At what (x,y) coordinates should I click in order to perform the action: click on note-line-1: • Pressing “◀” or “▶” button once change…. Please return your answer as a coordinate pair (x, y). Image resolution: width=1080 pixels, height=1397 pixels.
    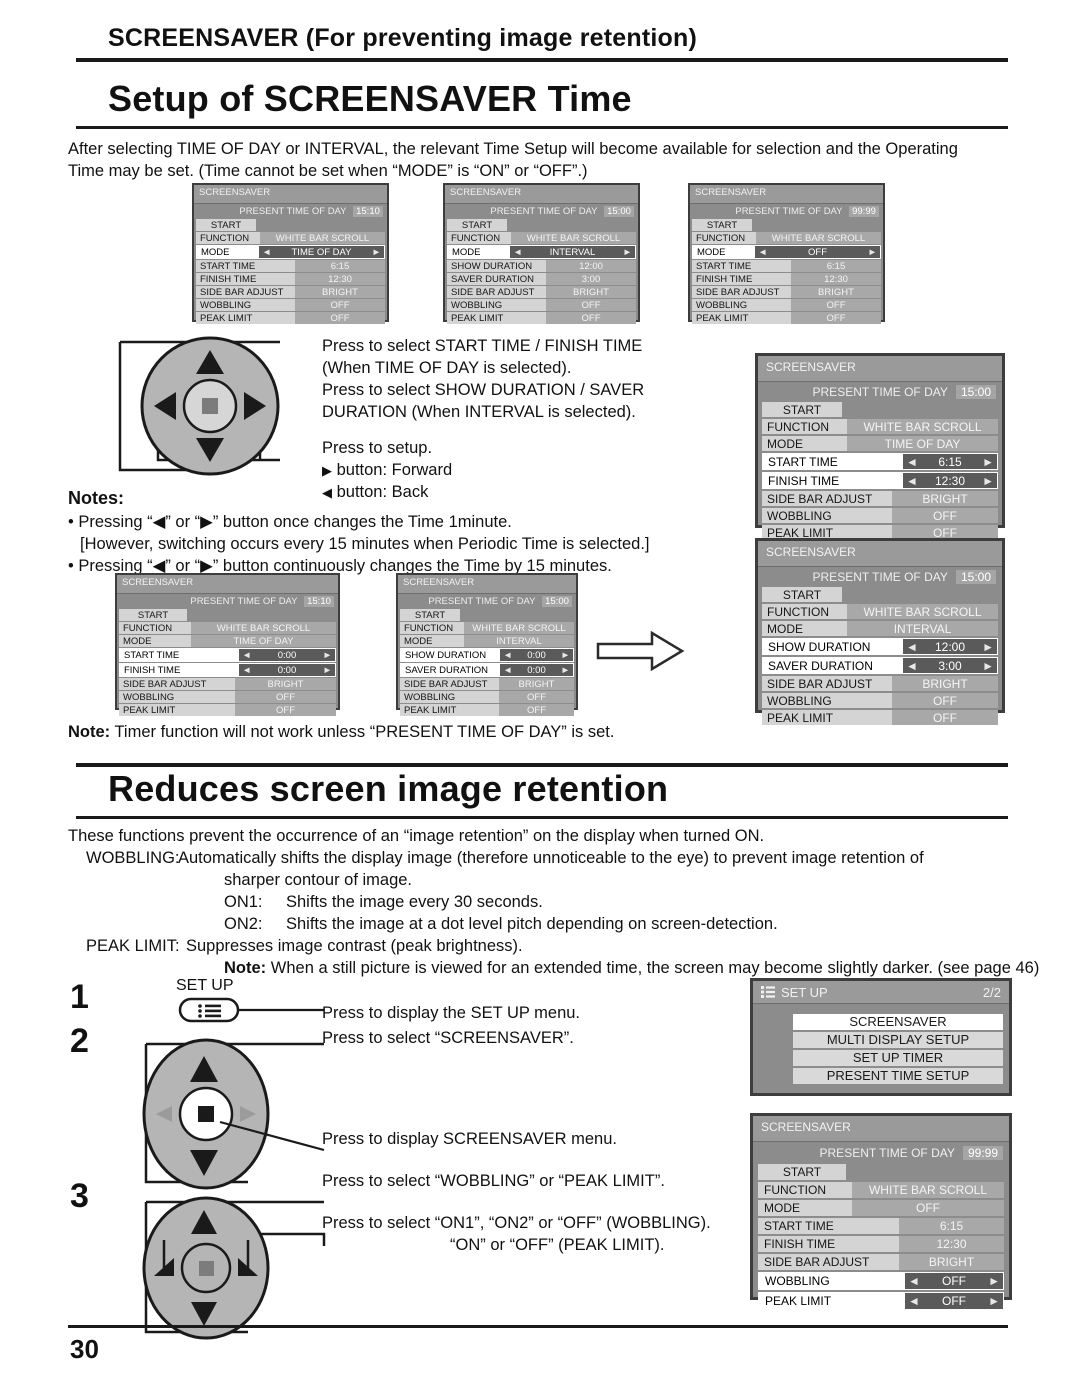
    Looking at the image, I should click on (290, 522).